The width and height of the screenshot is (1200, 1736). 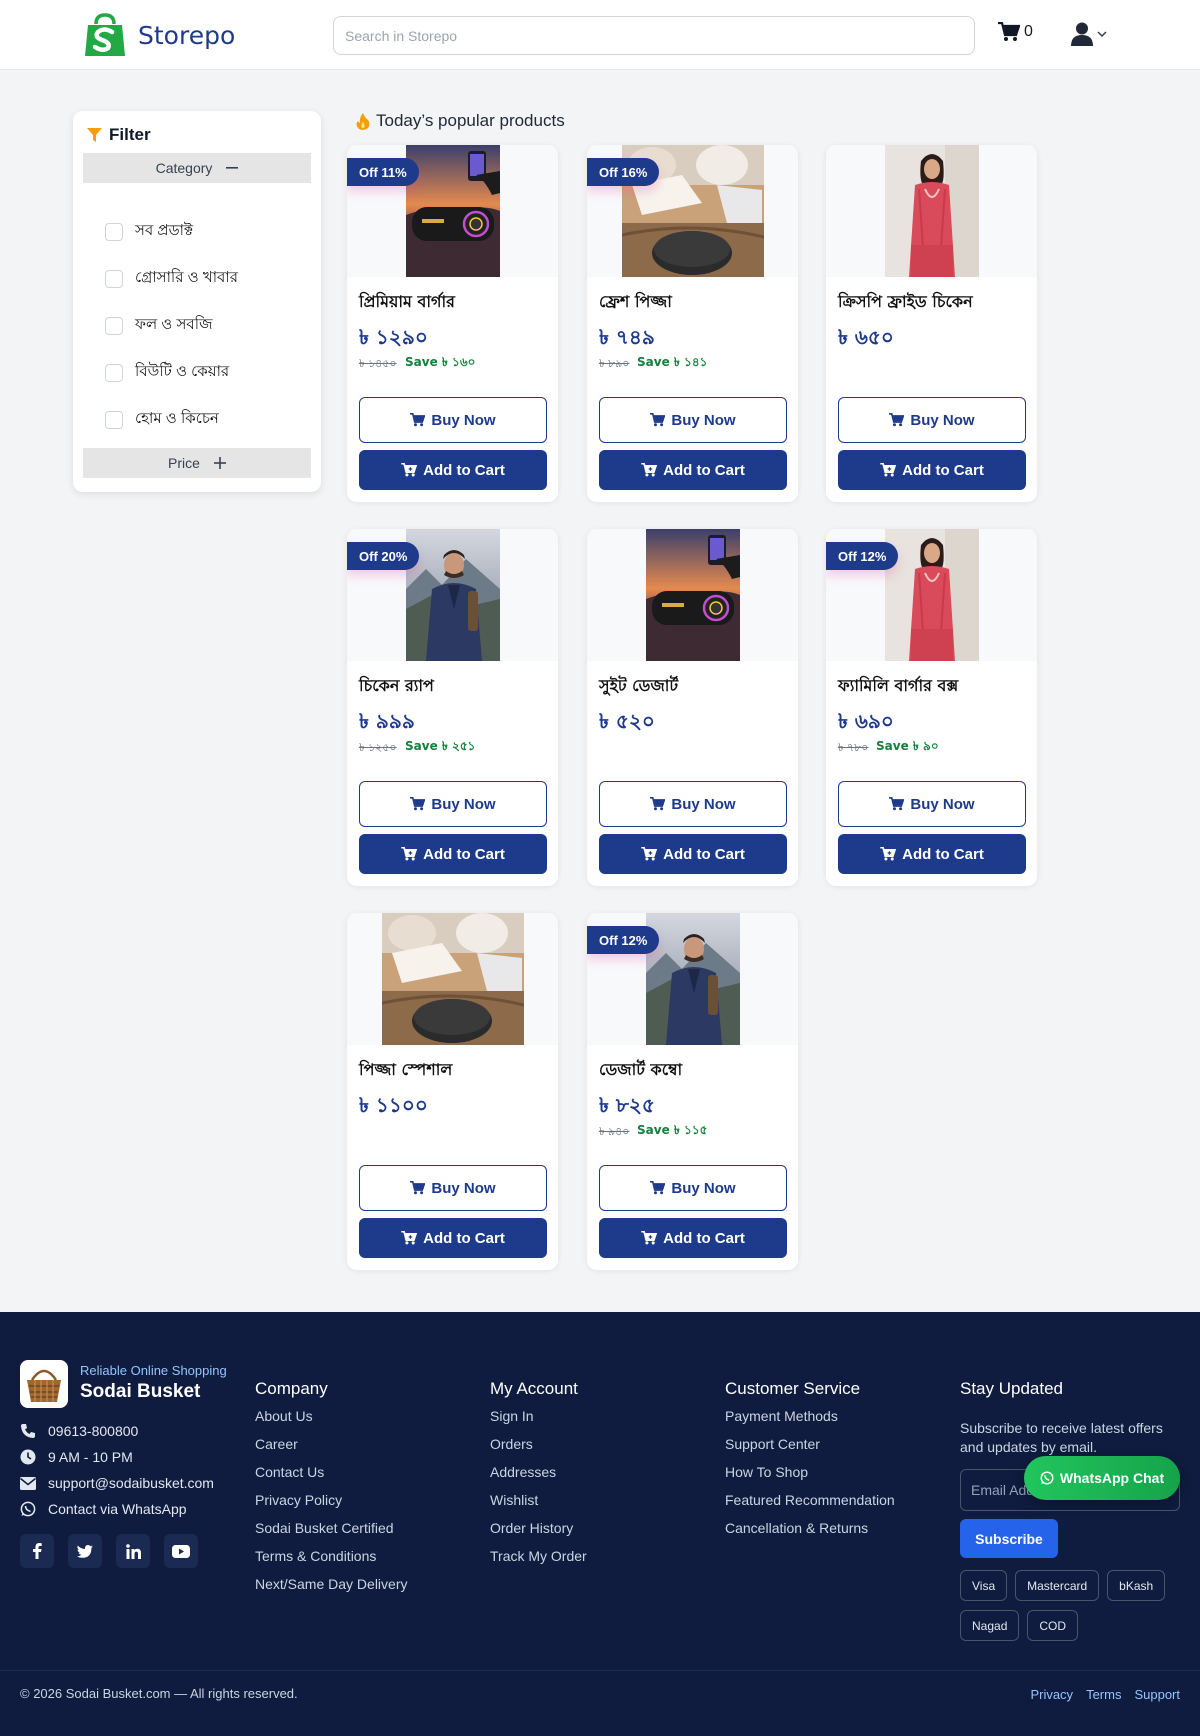 I want to click on user-menu, so click(x=1089, y=34).